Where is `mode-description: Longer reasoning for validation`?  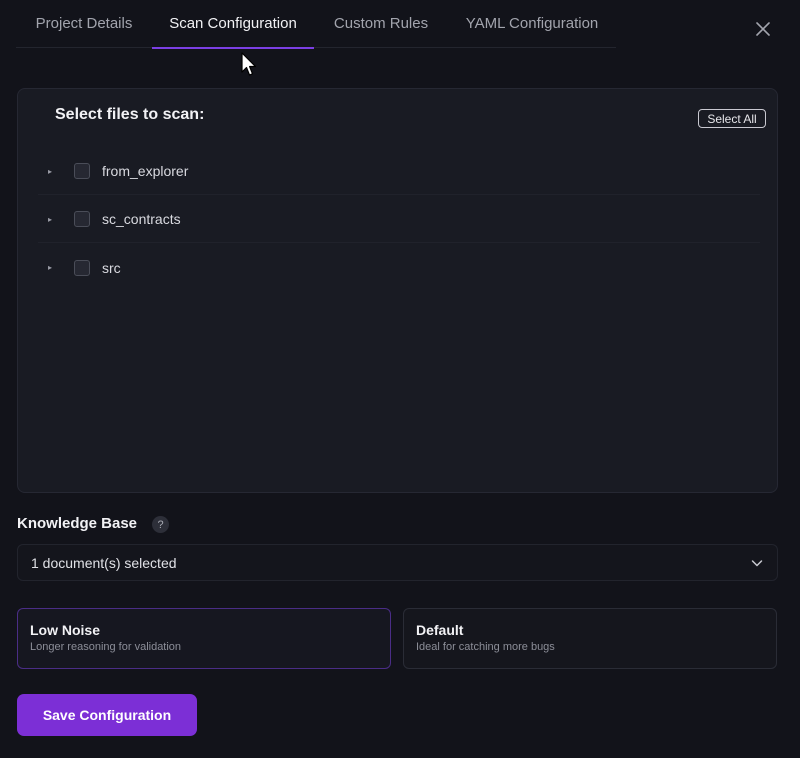 mode-description: Longer reasoning for validation is located at coordinates (106, 647).